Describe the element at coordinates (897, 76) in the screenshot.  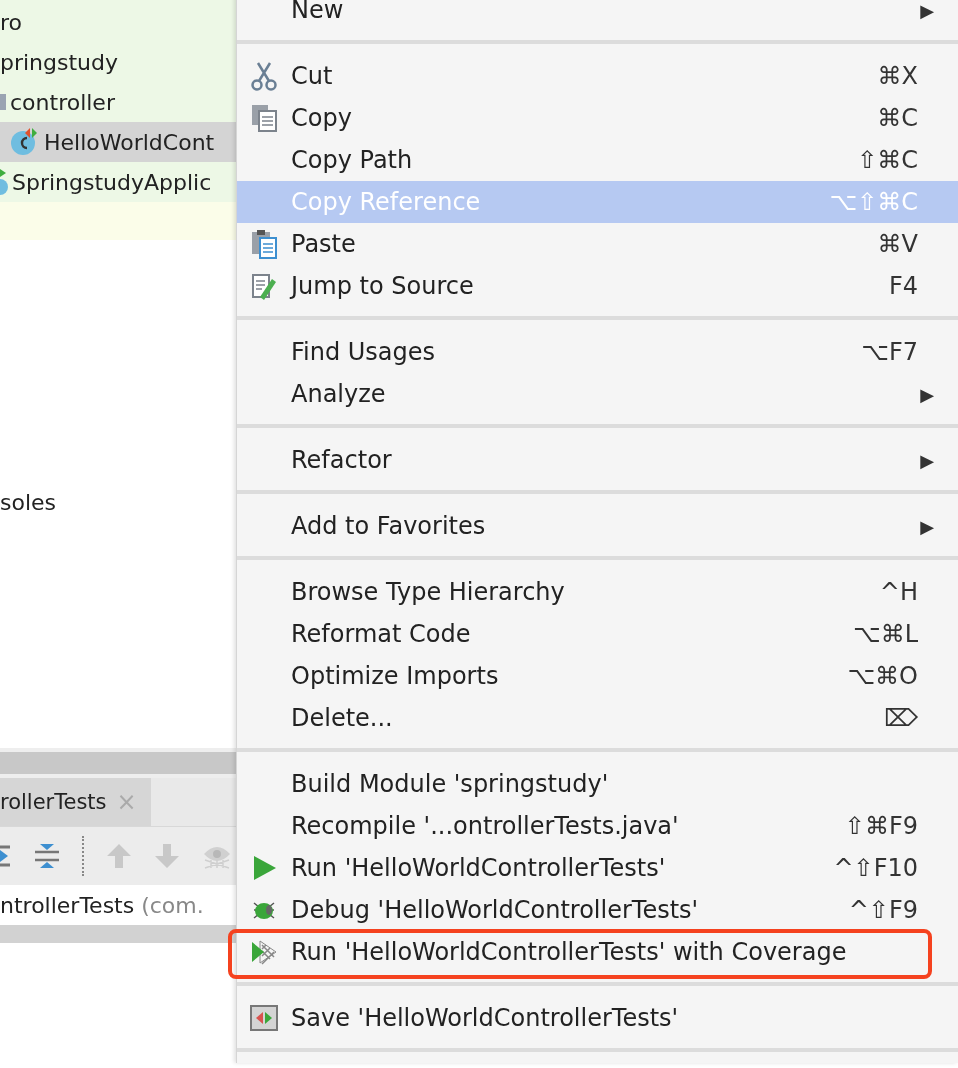
I see `shortcut-label: ⌘X` at that location.